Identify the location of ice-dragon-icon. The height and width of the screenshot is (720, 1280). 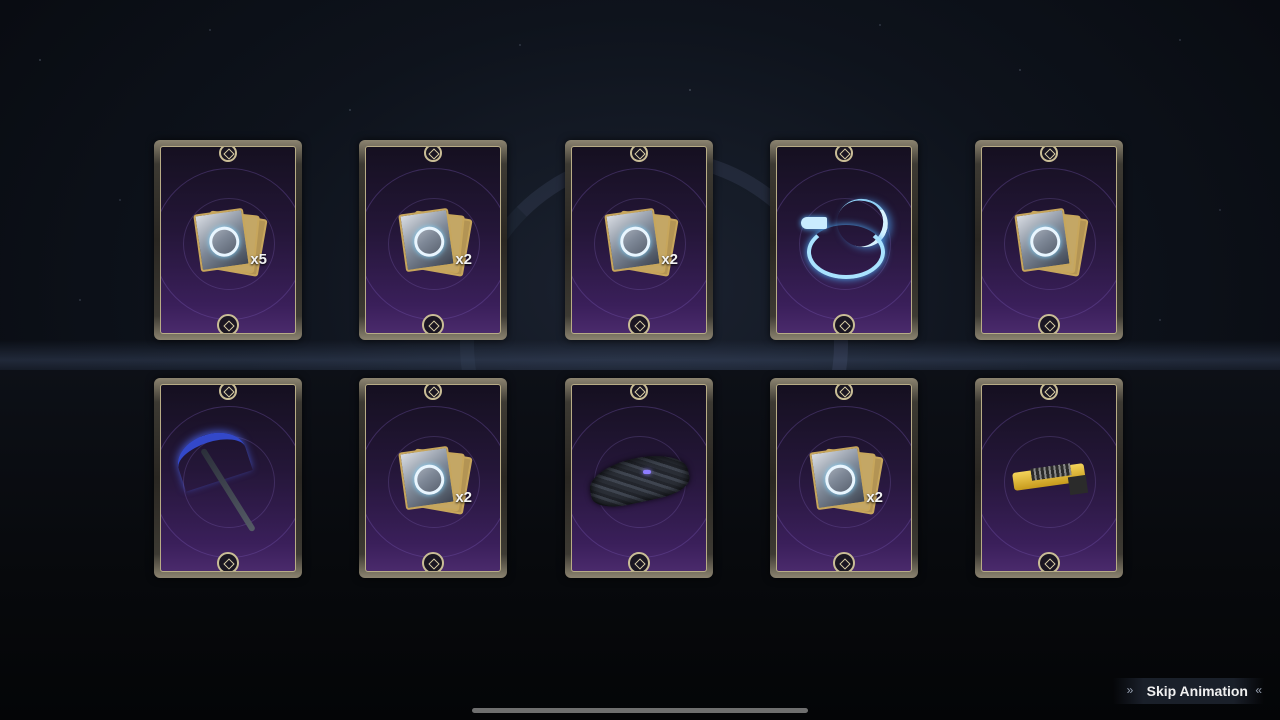
(847, 238).